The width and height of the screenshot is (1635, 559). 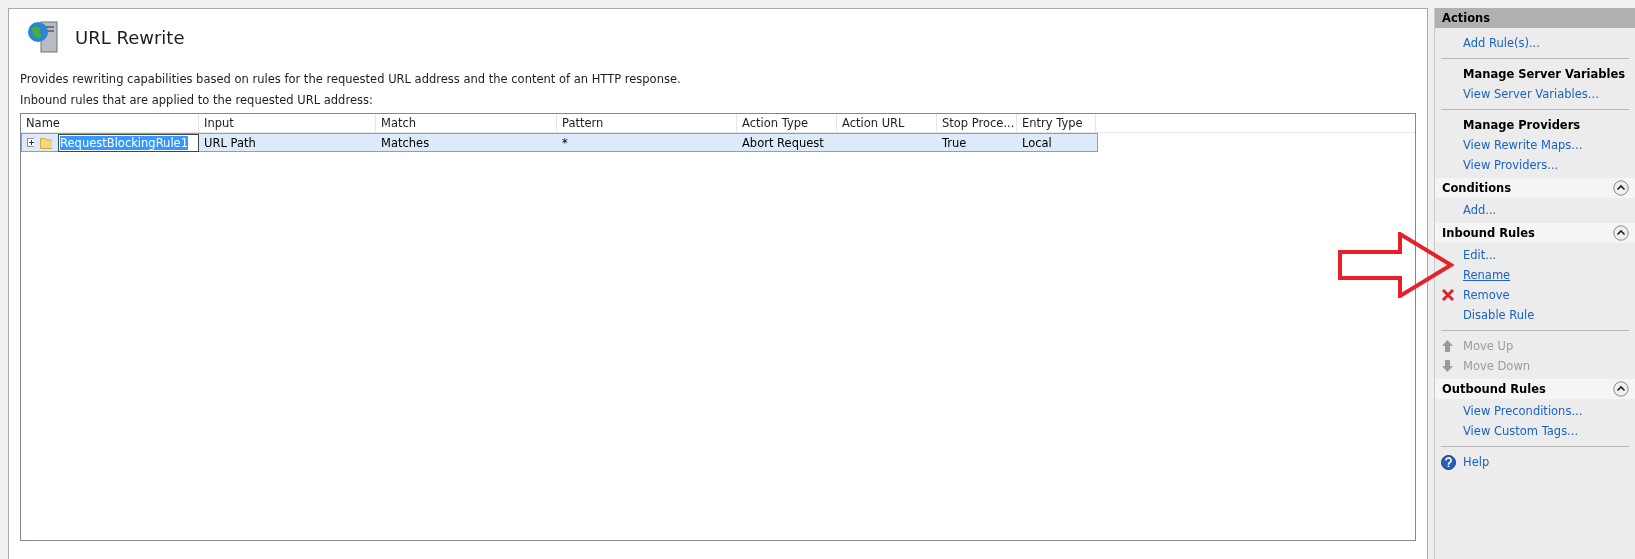 What do you see at coordinates (128, 142) in the screenshot?
I see `rename-field: RequestBlockingRule1` at bounding box center [128, 142].